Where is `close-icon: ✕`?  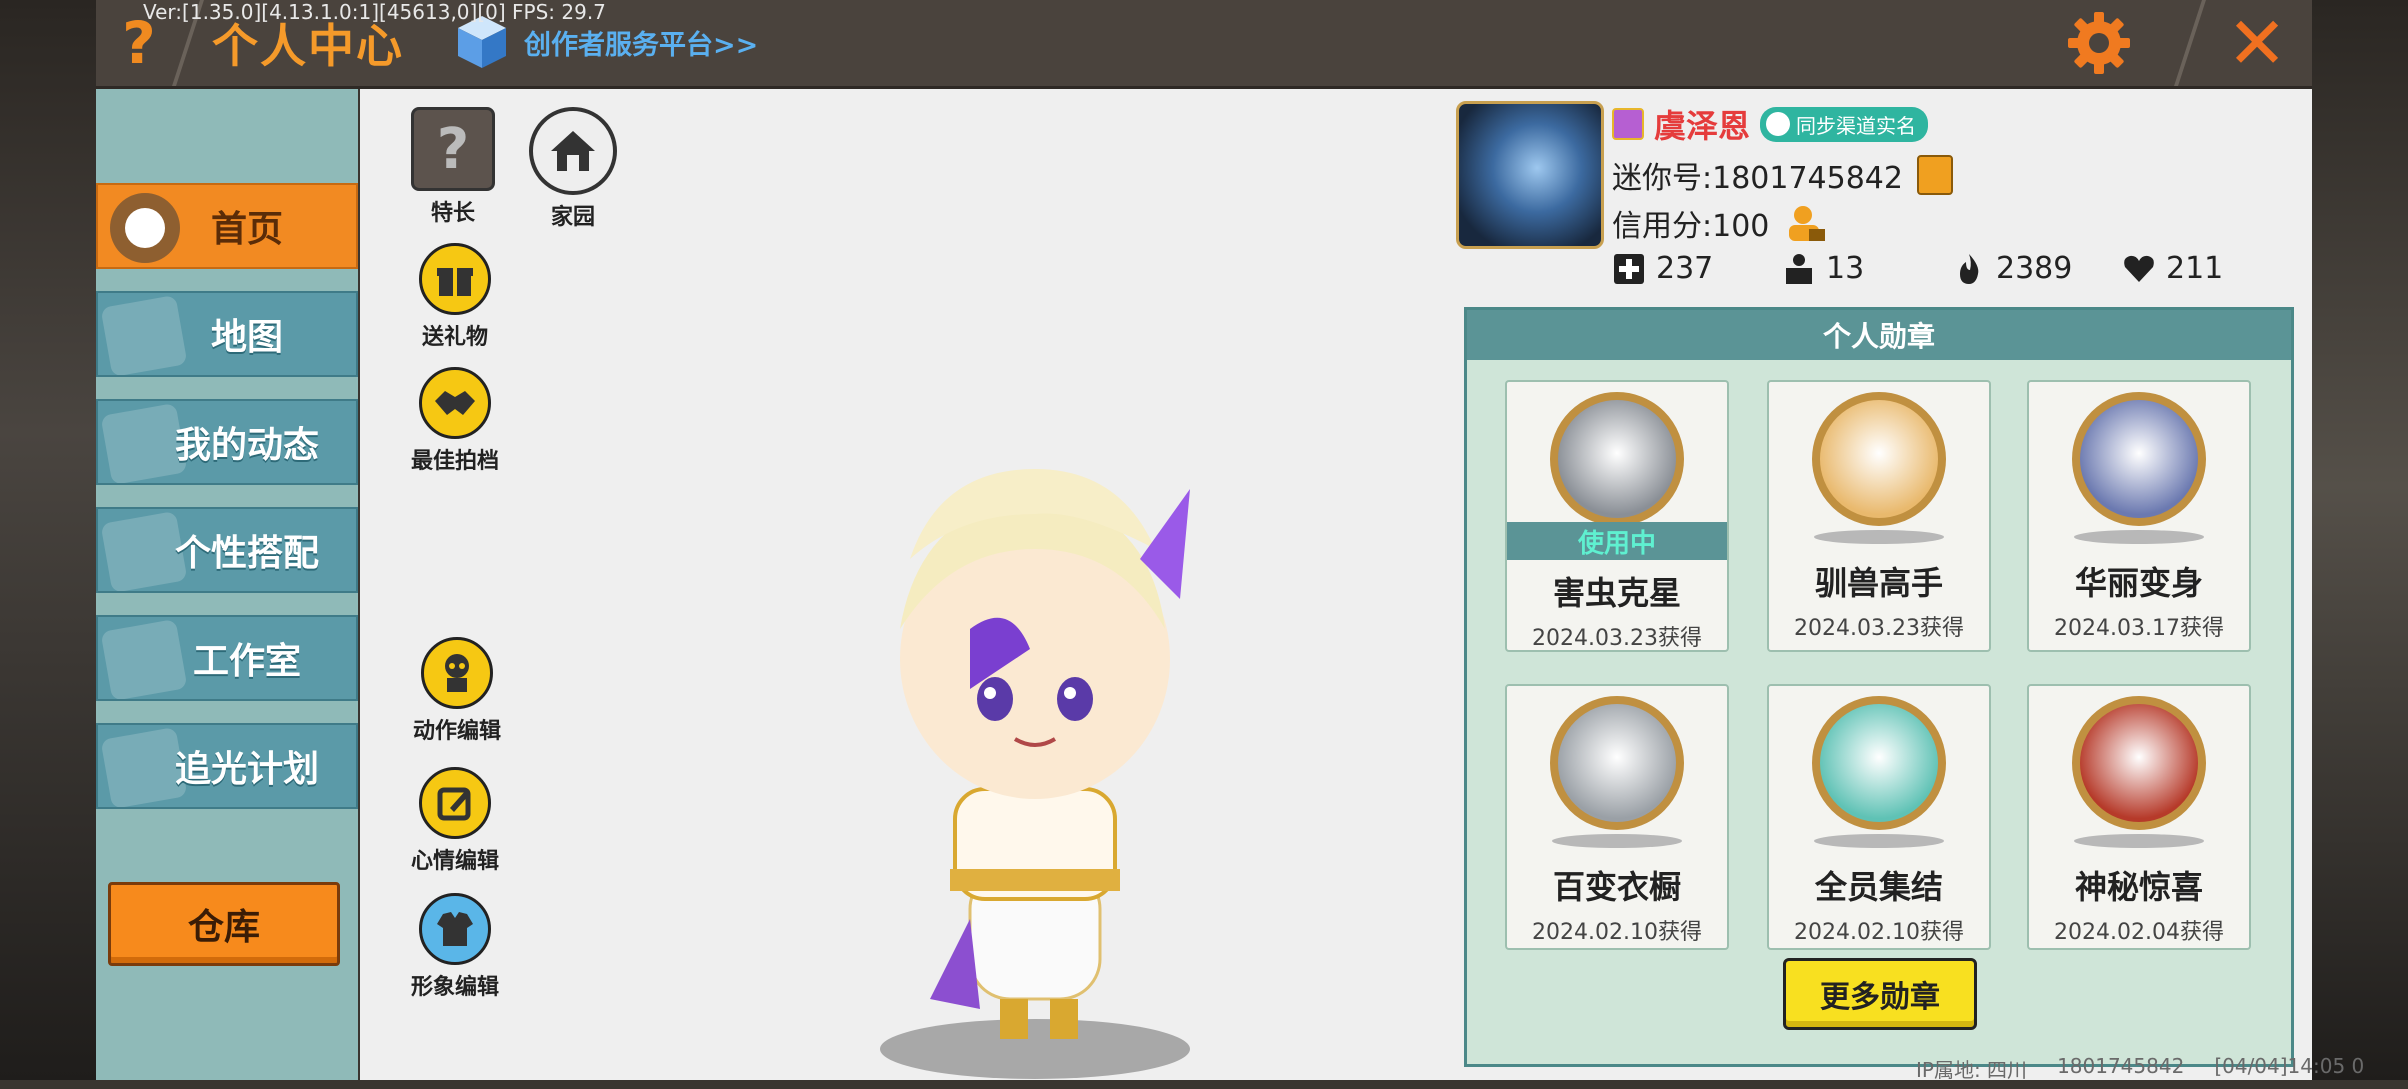
close-icon: ✕ is located at coordinates (2257, 43).